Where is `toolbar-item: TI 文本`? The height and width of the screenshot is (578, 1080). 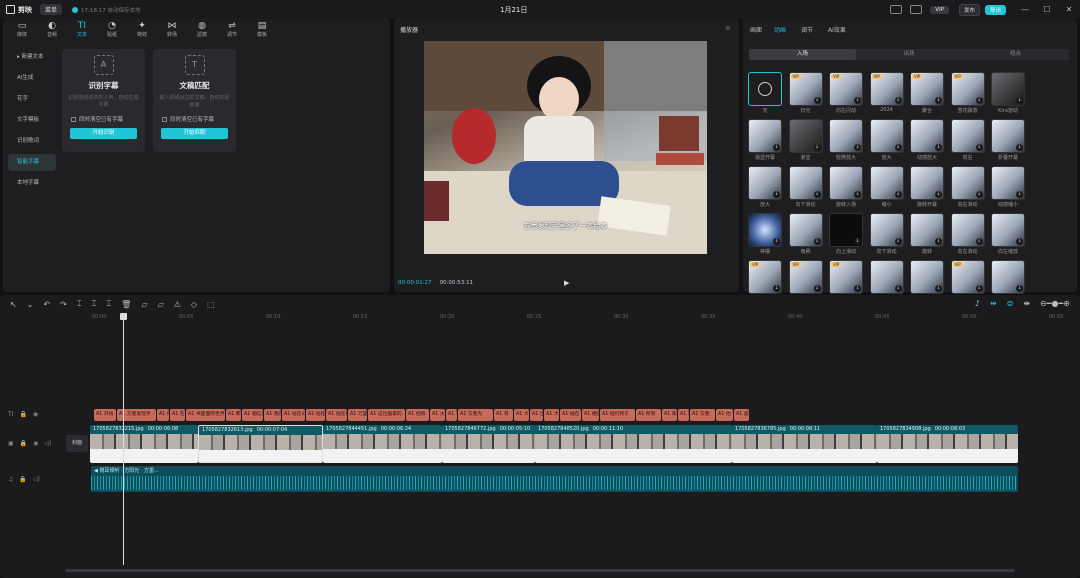 toolbar-item: TI 文本 is located at coordinates (82, 30).